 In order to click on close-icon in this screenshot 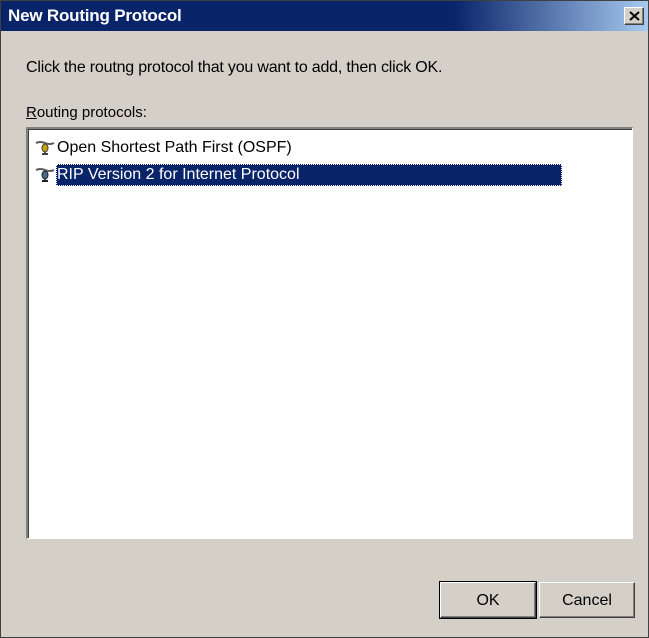, I will do `click(634, 16)`.